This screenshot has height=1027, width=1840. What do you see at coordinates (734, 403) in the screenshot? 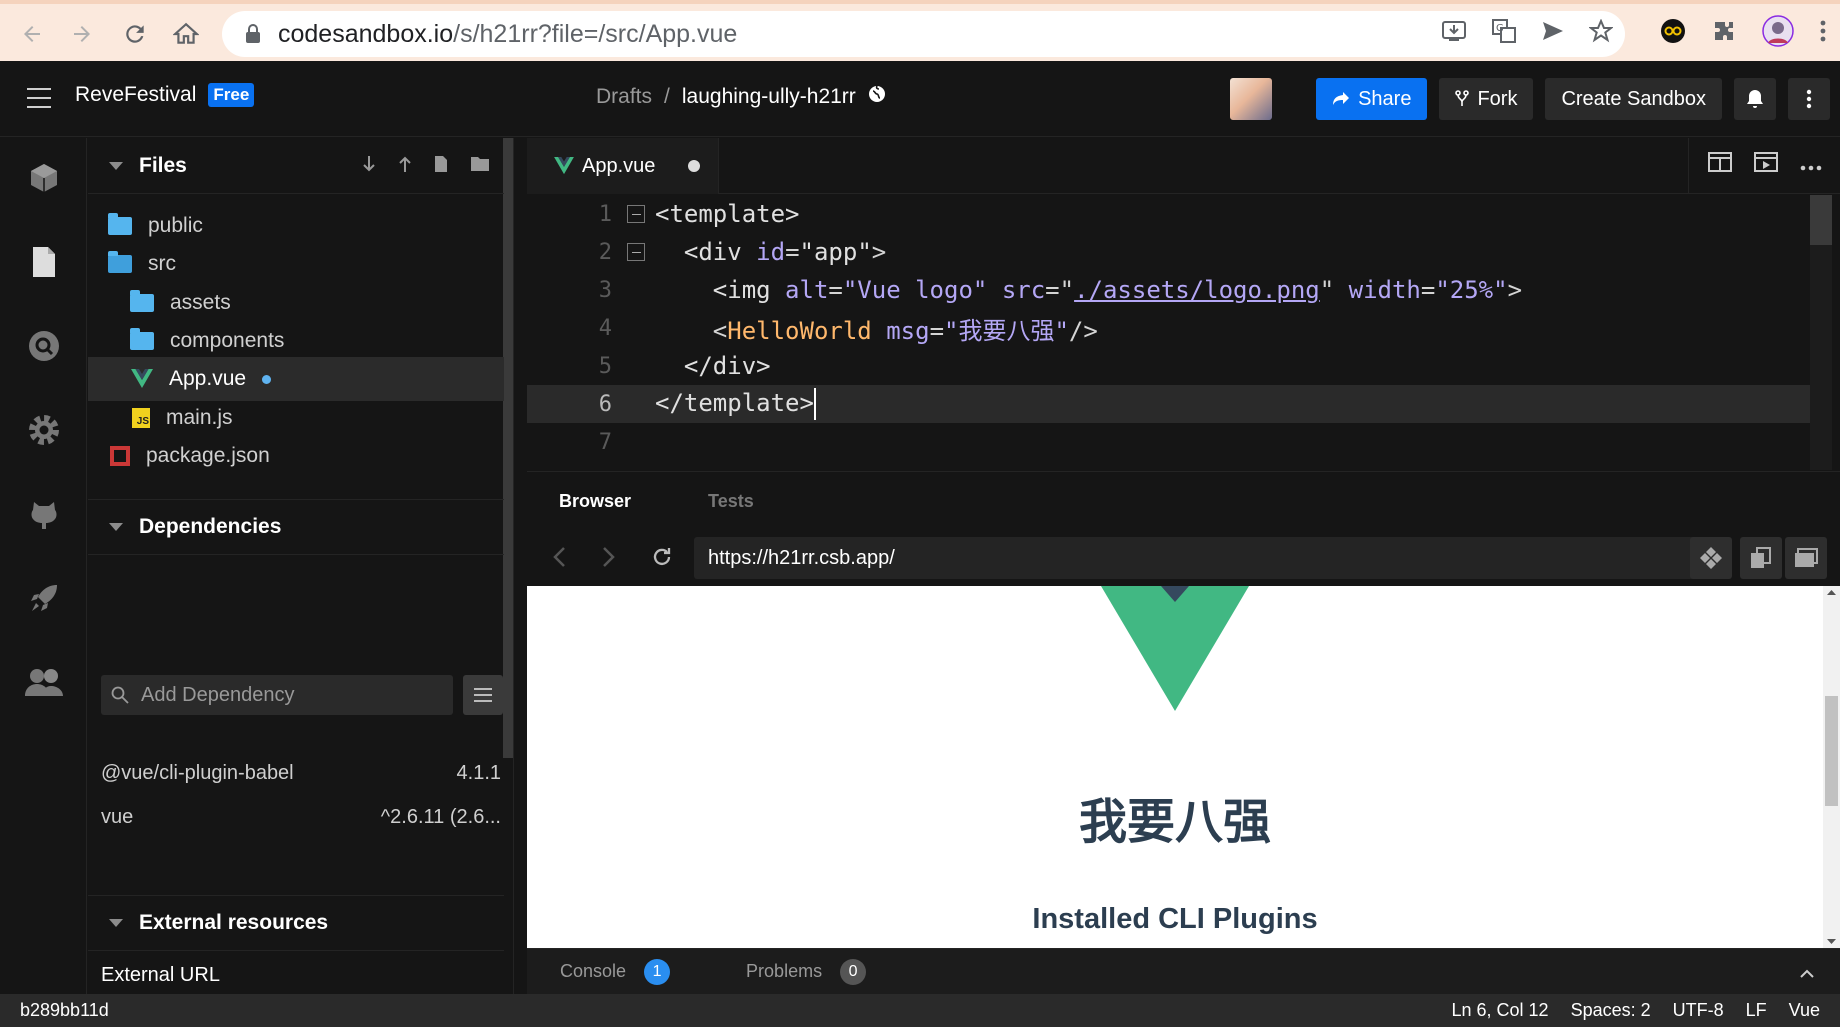
I see `code-token: </template>` at bounding box center [734, 403].